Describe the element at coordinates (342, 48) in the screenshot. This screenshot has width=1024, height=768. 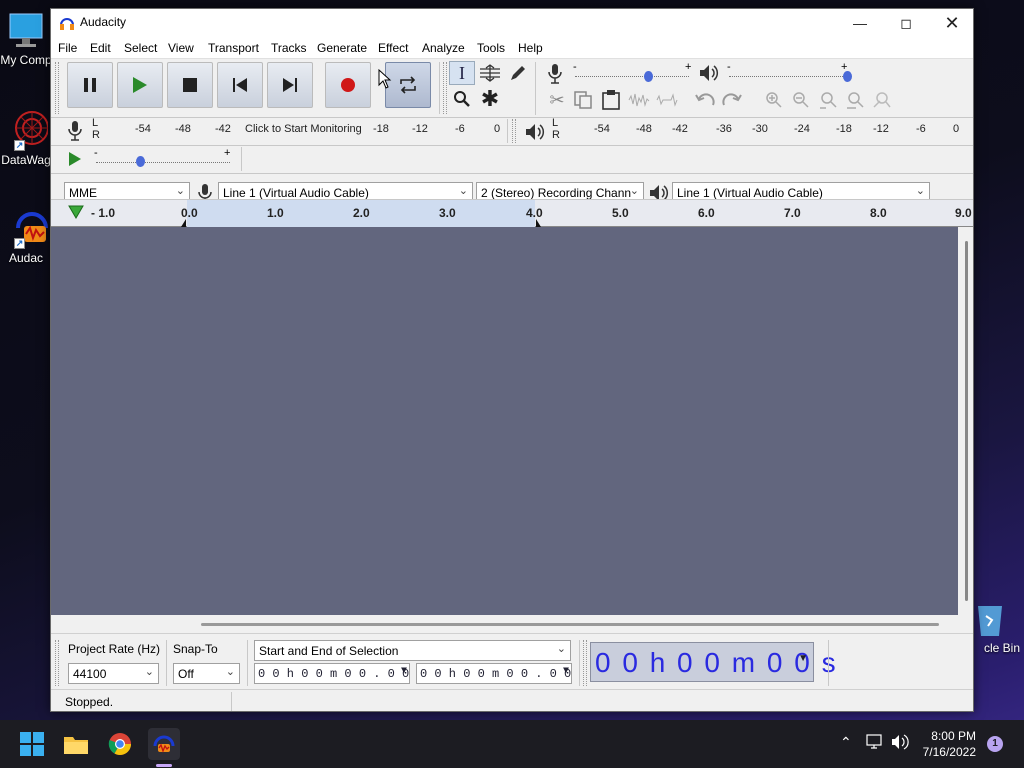
I see `menu-generate: Generate` at that location.